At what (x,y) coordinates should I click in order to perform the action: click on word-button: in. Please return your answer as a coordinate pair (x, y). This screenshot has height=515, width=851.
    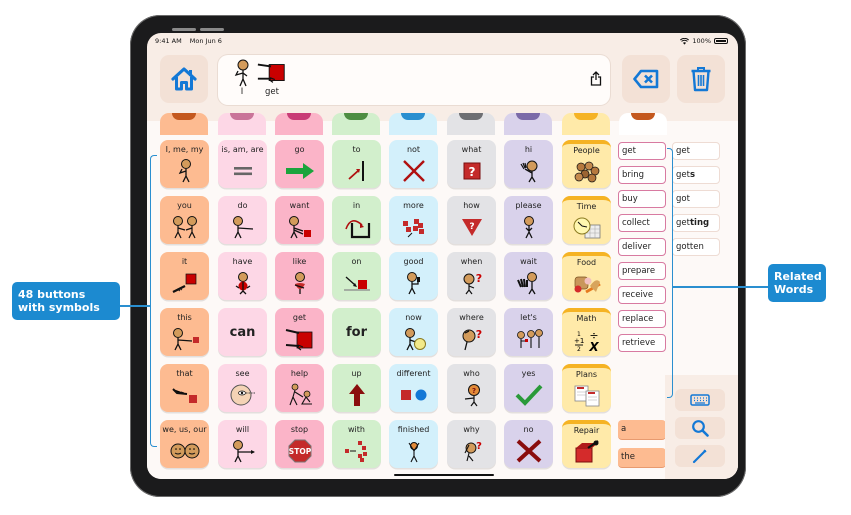
    Looking at the image, I should click on (356, 220).